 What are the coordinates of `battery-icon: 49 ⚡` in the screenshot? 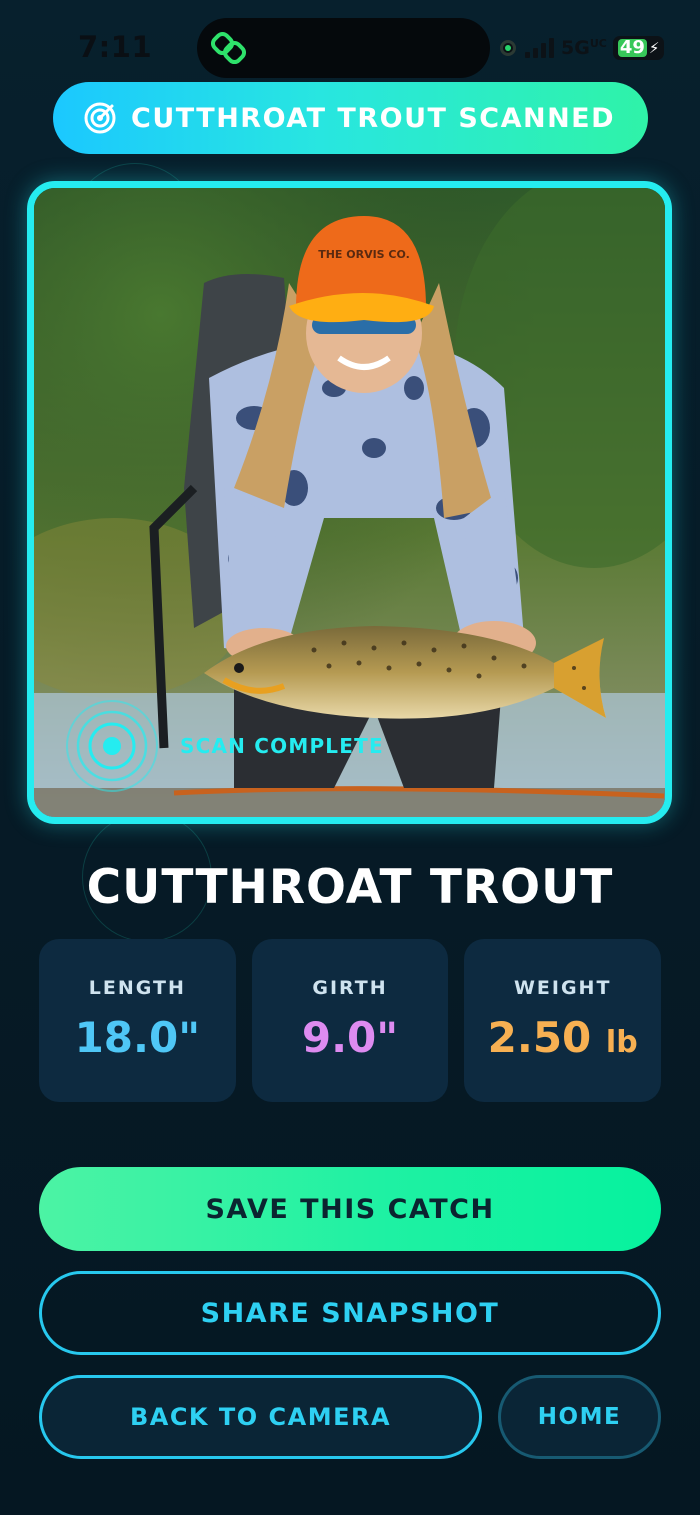 It's located at (638, 48).